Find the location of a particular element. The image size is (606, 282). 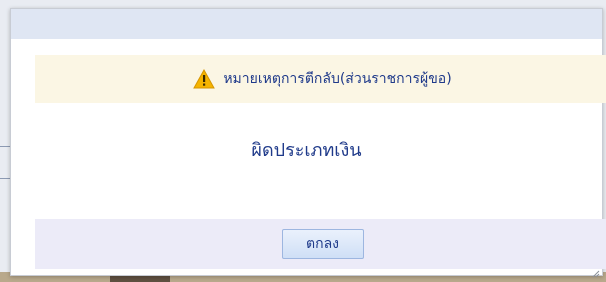

dialog-message: ผิดประเภทเงิน is located at coordinates (306, 150).